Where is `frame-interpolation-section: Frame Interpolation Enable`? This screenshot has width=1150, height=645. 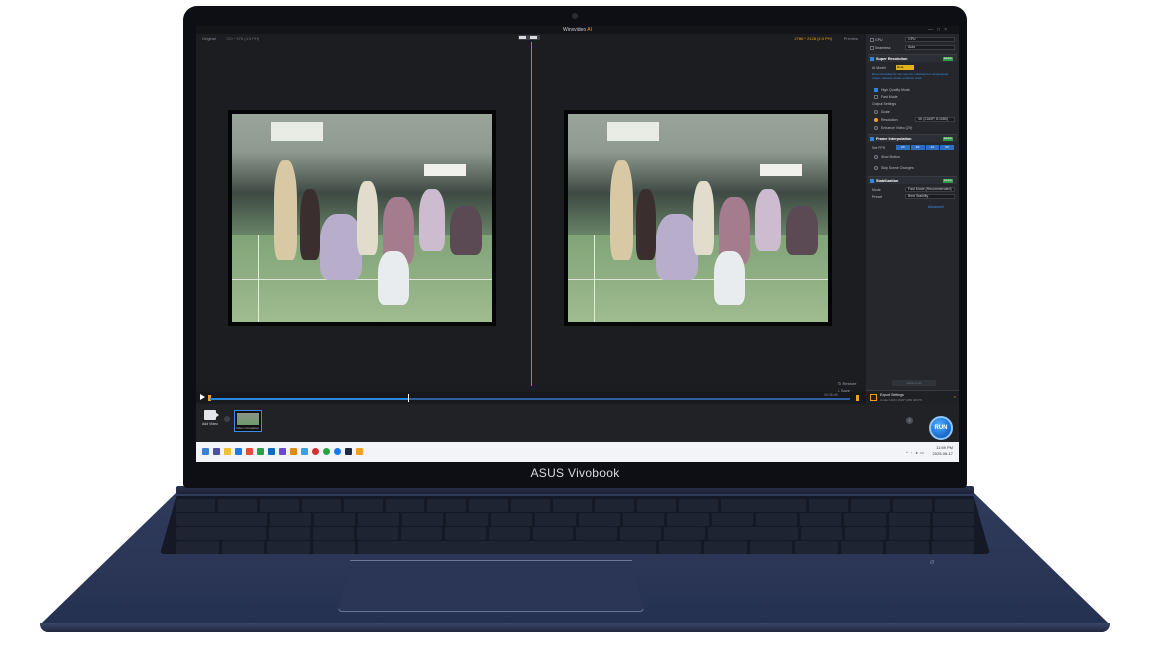 frame-interpolation-section: Frame Interpolation Enable is located at coordinates (912, 138).